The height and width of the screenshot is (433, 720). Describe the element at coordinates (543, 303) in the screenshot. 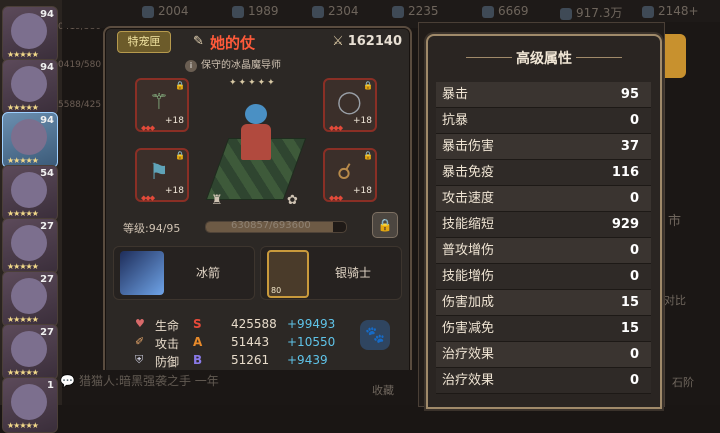

I see `attribute-row: 伤害加成 15` at that location.